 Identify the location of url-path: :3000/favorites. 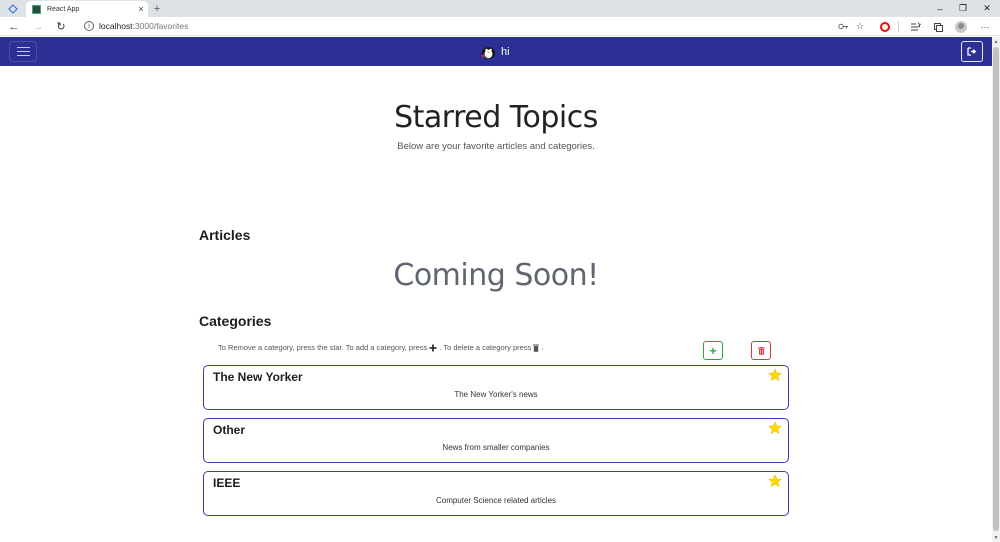
(160, 26).